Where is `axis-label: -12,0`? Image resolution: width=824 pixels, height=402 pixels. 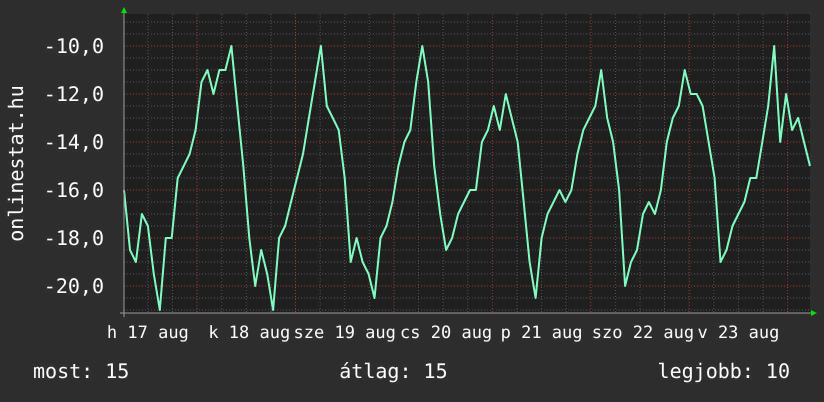 axis-label: -12,0 is located at coordinates (74, 94).